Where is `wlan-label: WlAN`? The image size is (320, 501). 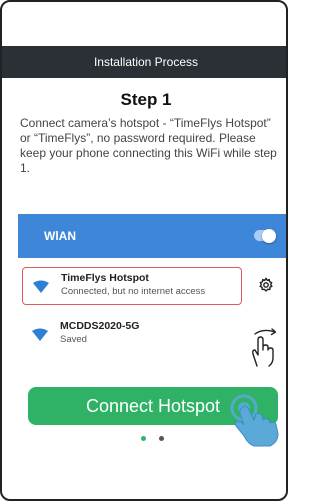 wlan-label: WlAN is located at coordinates (60, 236).